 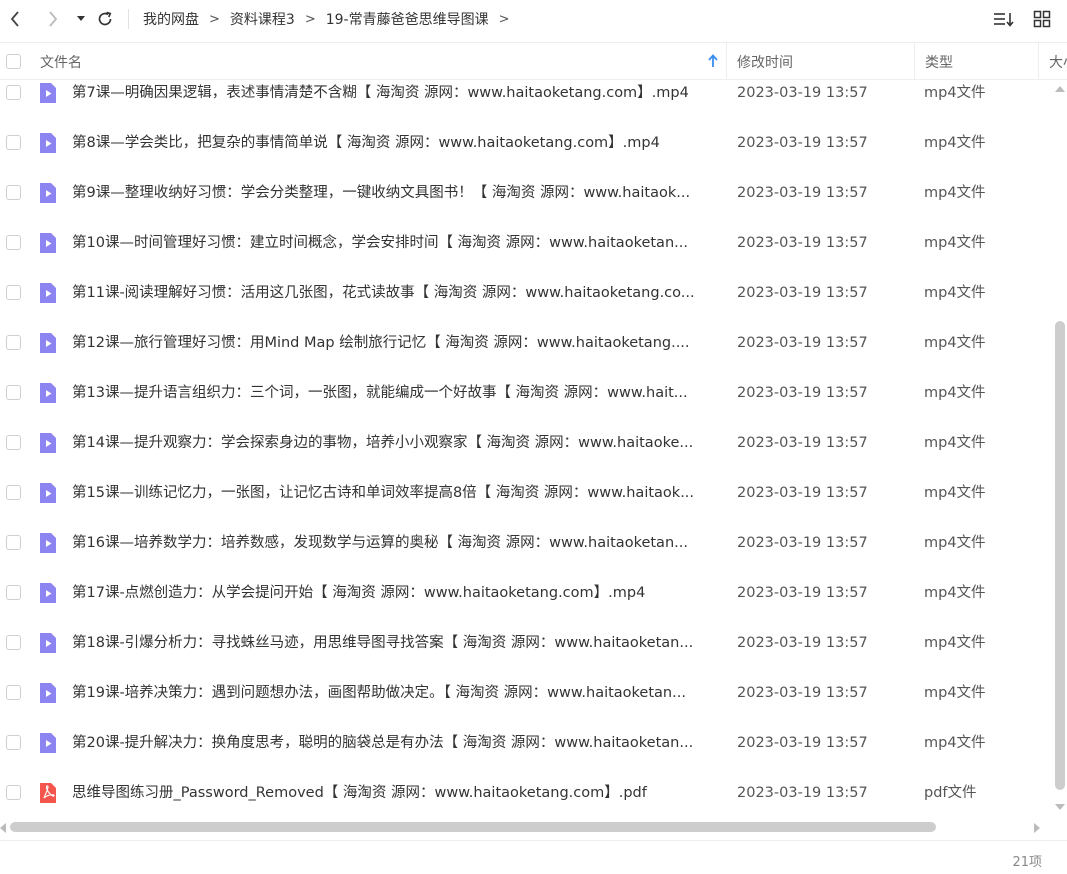 I want to click on scroll-down-arrow-icon, so click(x=1060, y=807).